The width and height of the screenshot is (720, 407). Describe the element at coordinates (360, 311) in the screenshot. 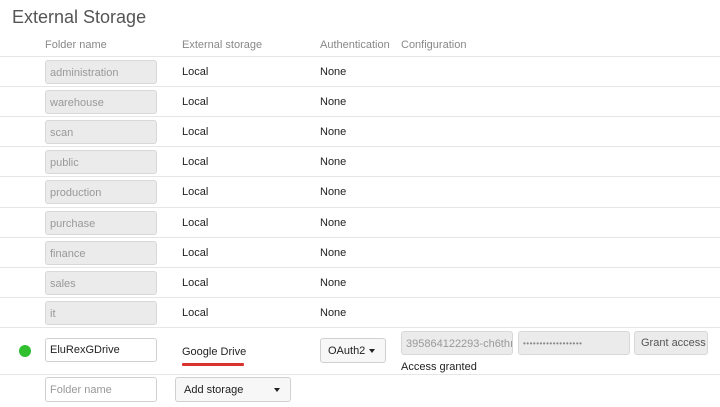

I see `table-row: it Local None` at that location.